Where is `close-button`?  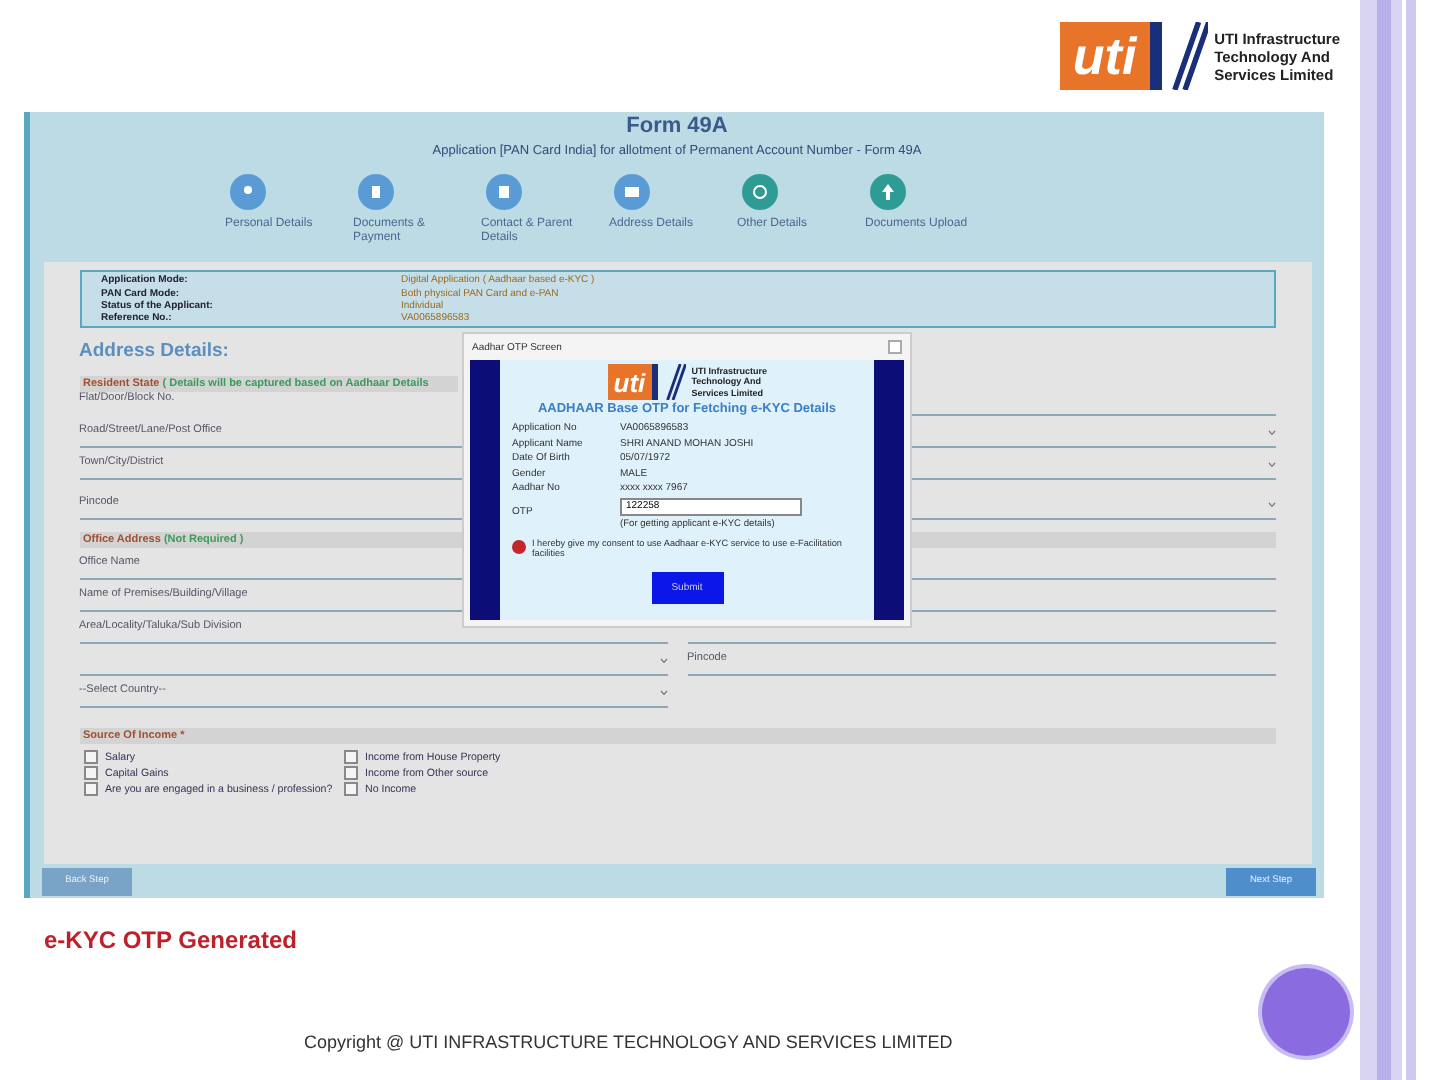
close-button is located at coordinates (895, 347).